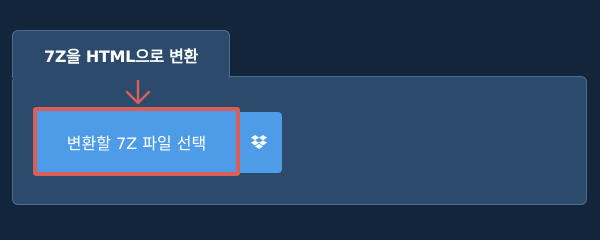  Describe the element at coordinates (136, 141) in the screenshot. I see `choose-file-highlight` at that location.